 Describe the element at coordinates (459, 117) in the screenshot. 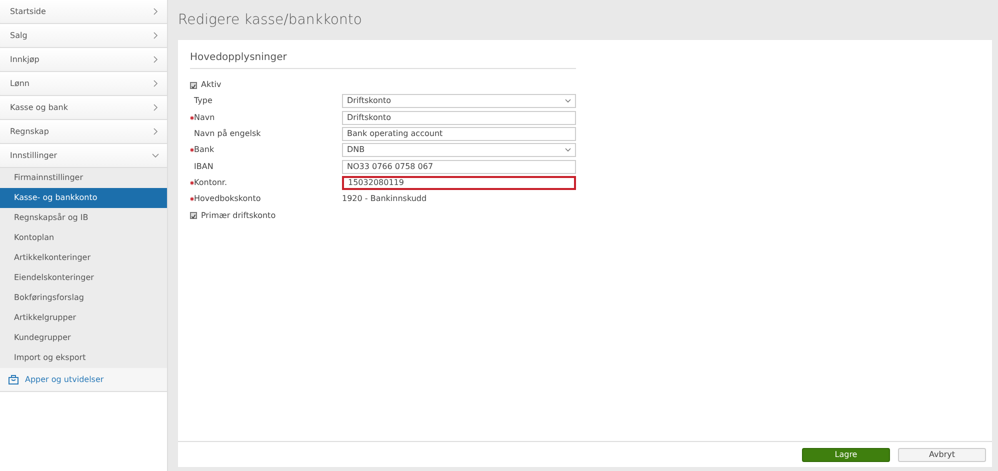

I see `input-field: Driftskonto` at that location.